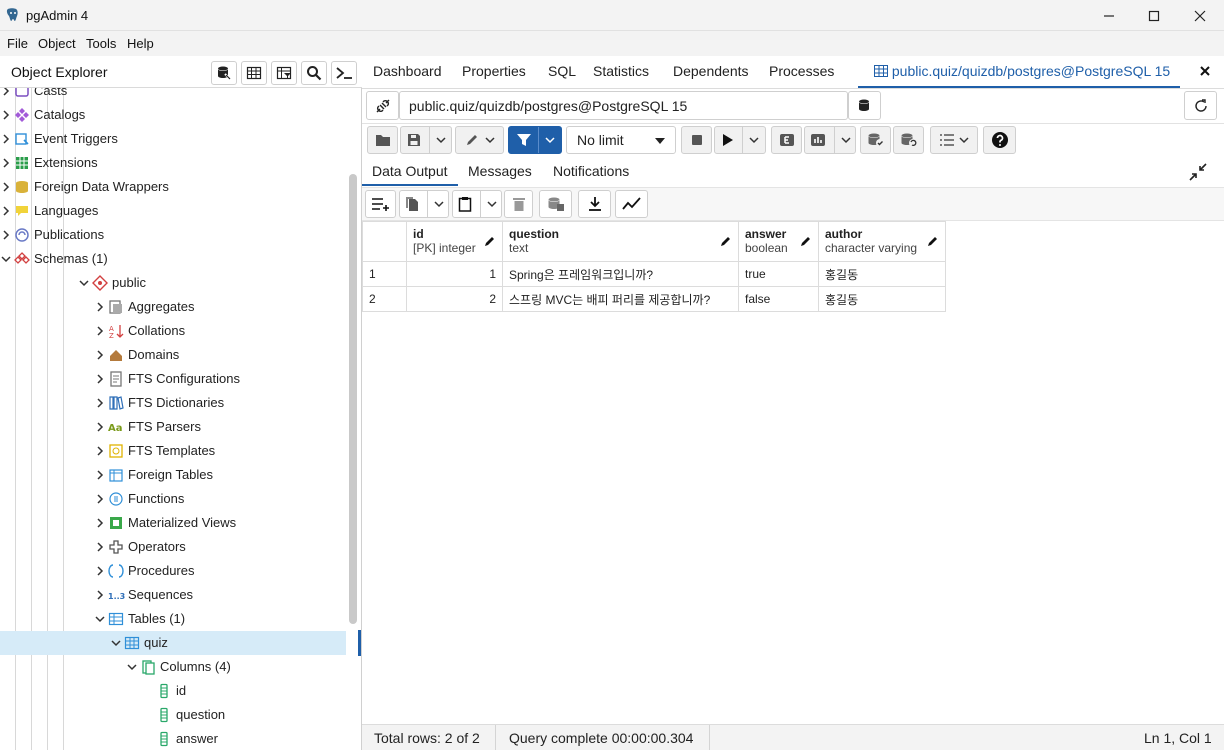  What do you see at coordinates (518, 204) in the screenshot?
I see `delete-row-button` at bounding box center [518, 204].